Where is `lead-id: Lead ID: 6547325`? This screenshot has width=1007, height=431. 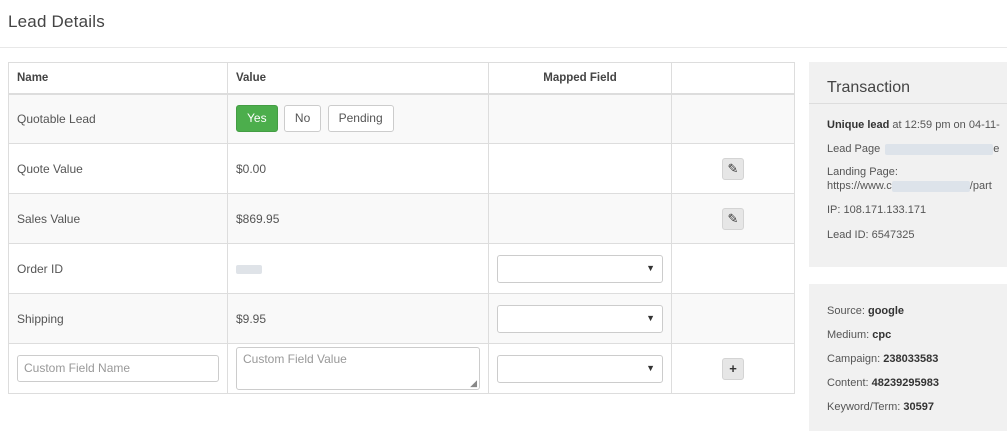
lead-id: Lead ID: 6547325 is located at coordinates (871, 235).